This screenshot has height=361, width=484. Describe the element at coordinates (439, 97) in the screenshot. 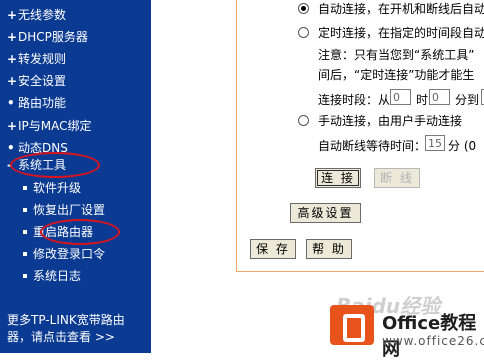

I see `period-to-input: 0` at that location.